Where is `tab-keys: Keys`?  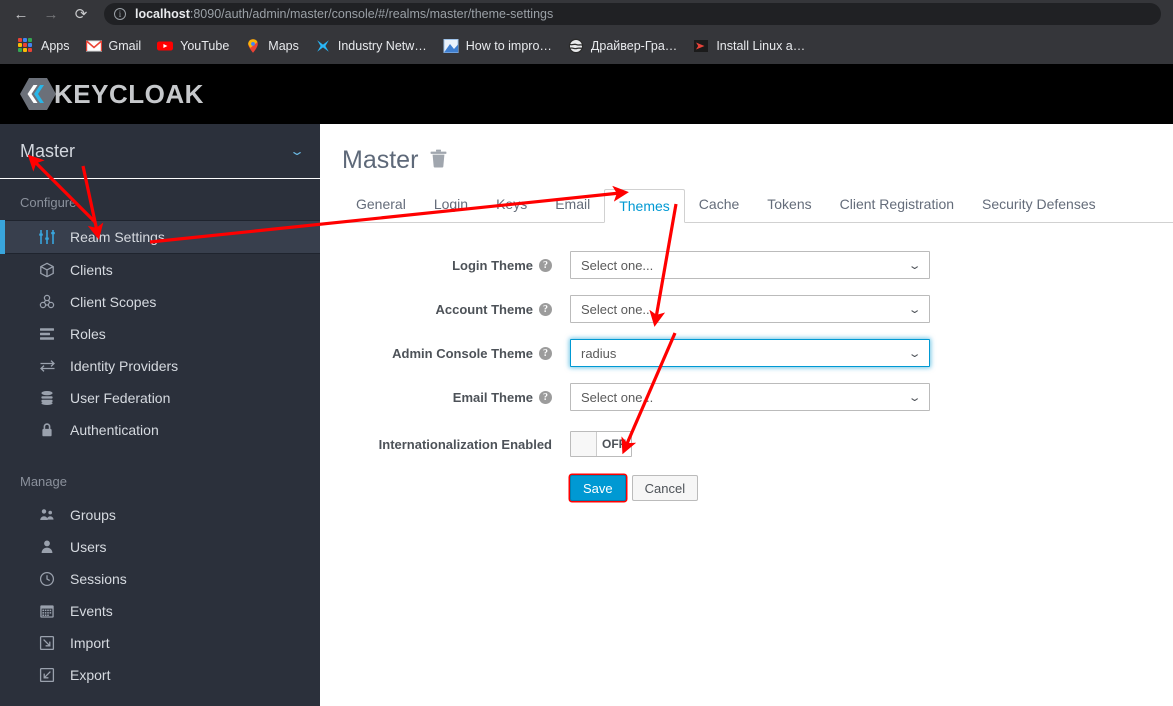 tab-keys: Keys is located at coordinates (511, 205).